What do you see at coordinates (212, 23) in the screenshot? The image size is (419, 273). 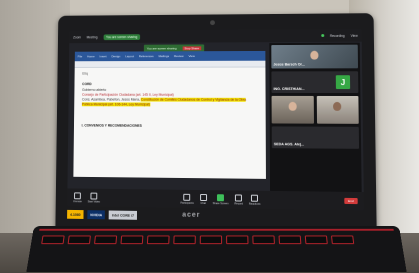 I see `webcam` at bounding box center [212, 23].